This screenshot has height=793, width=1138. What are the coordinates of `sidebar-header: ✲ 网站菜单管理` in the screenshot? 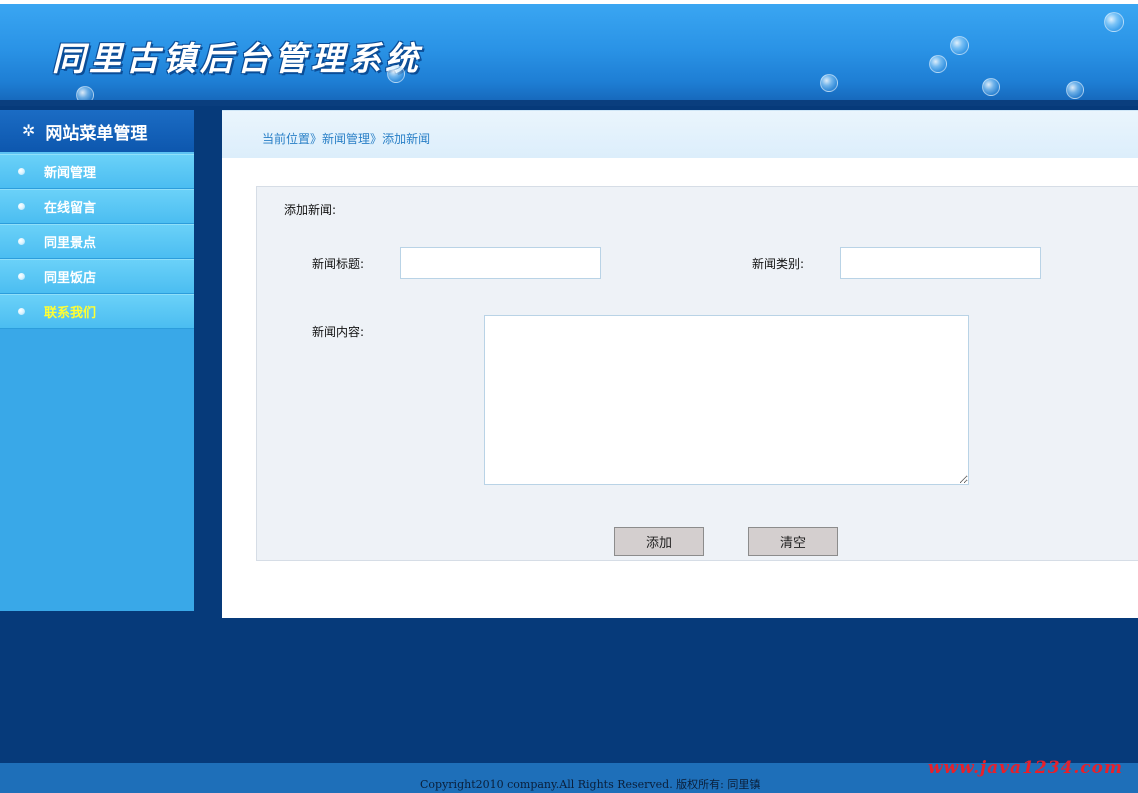 It's located at (97, 132).